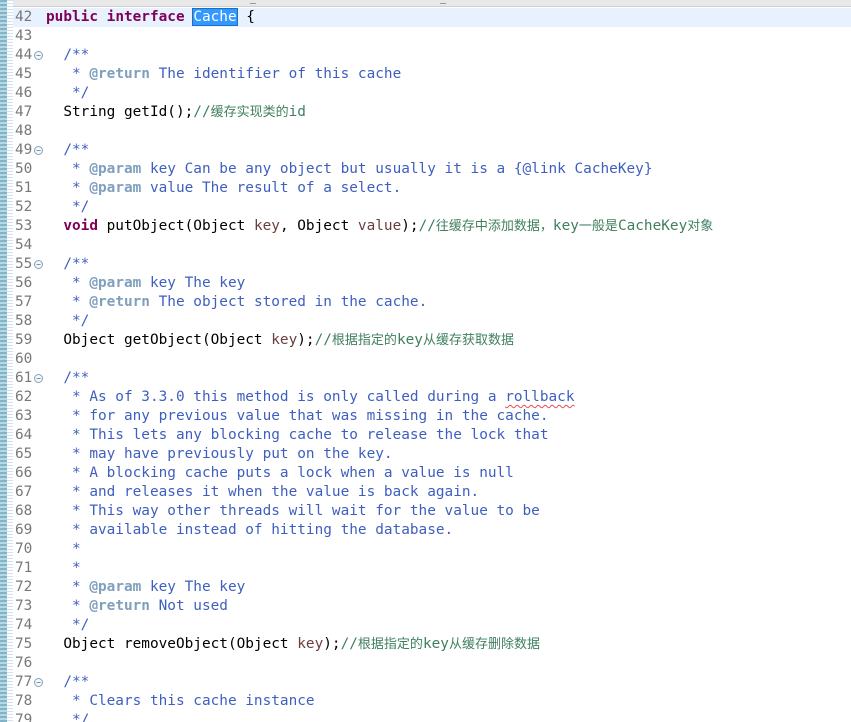 Image resolution: width=851 pixels, height=722 pixels. What do you see at coordinates (219, 454) in the screenshot?
I see `code-text: * may have previously put on the key.` at bounding box center [219, 454].